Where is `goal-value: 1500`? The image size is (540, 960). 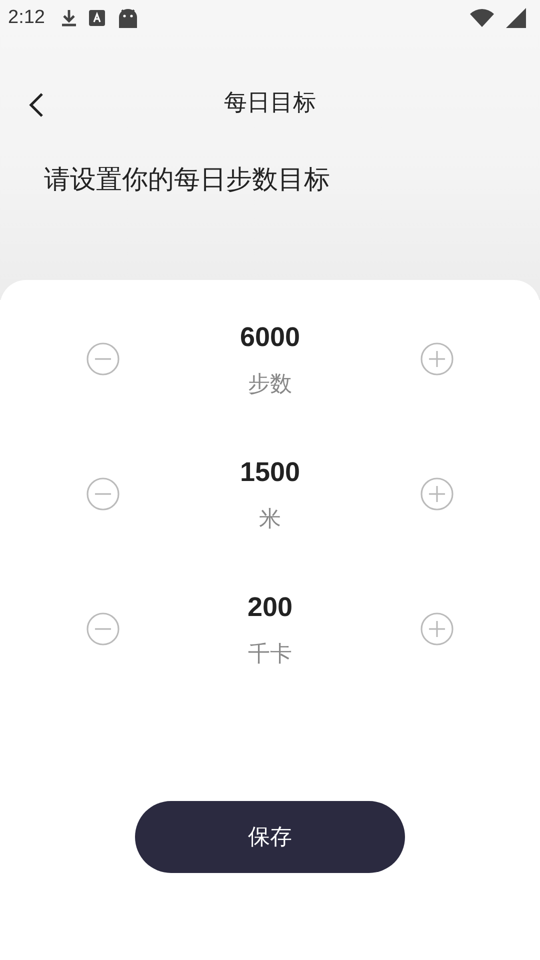
goal-value: 1500 is located at coordinates (270, 472).